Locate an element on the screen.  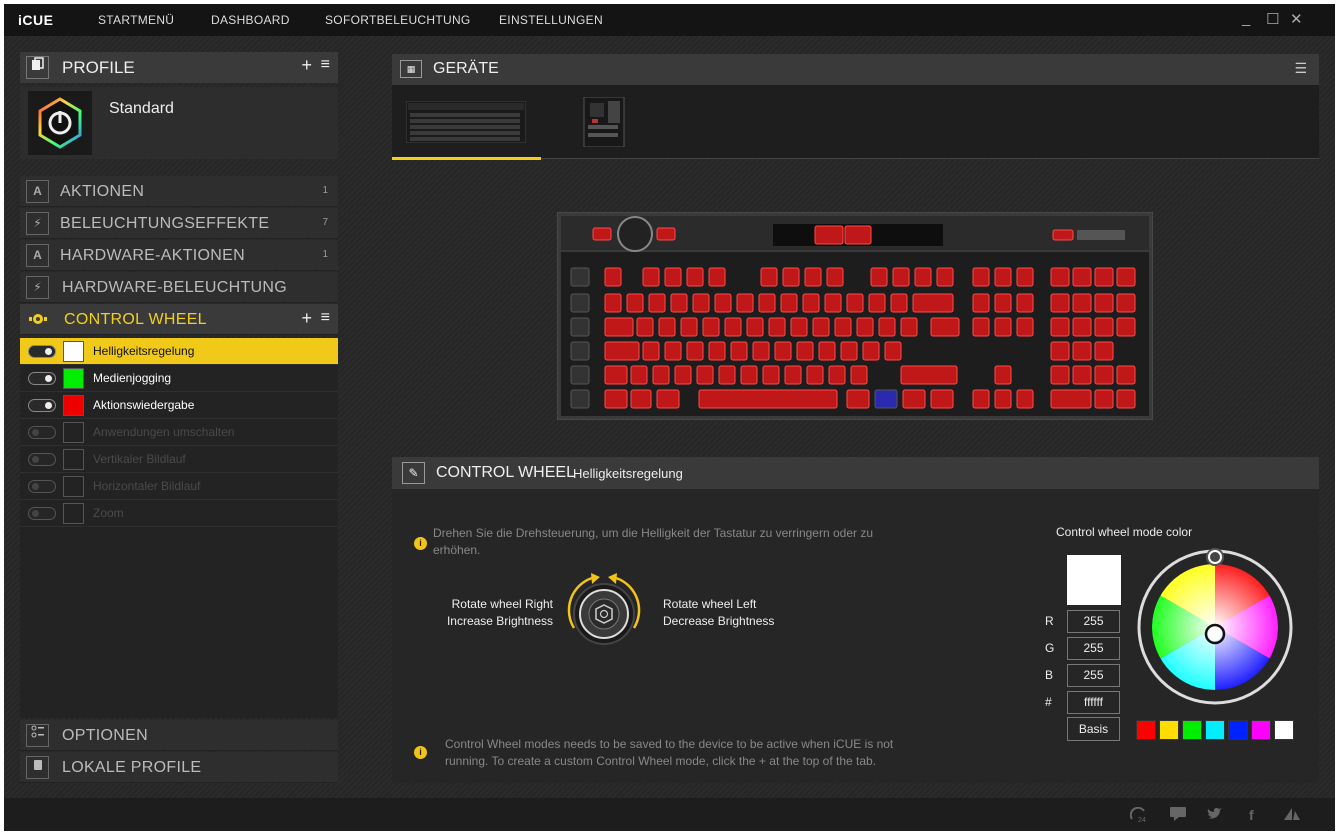
corsair-sails-icon is located at coordinates (1292, 815).